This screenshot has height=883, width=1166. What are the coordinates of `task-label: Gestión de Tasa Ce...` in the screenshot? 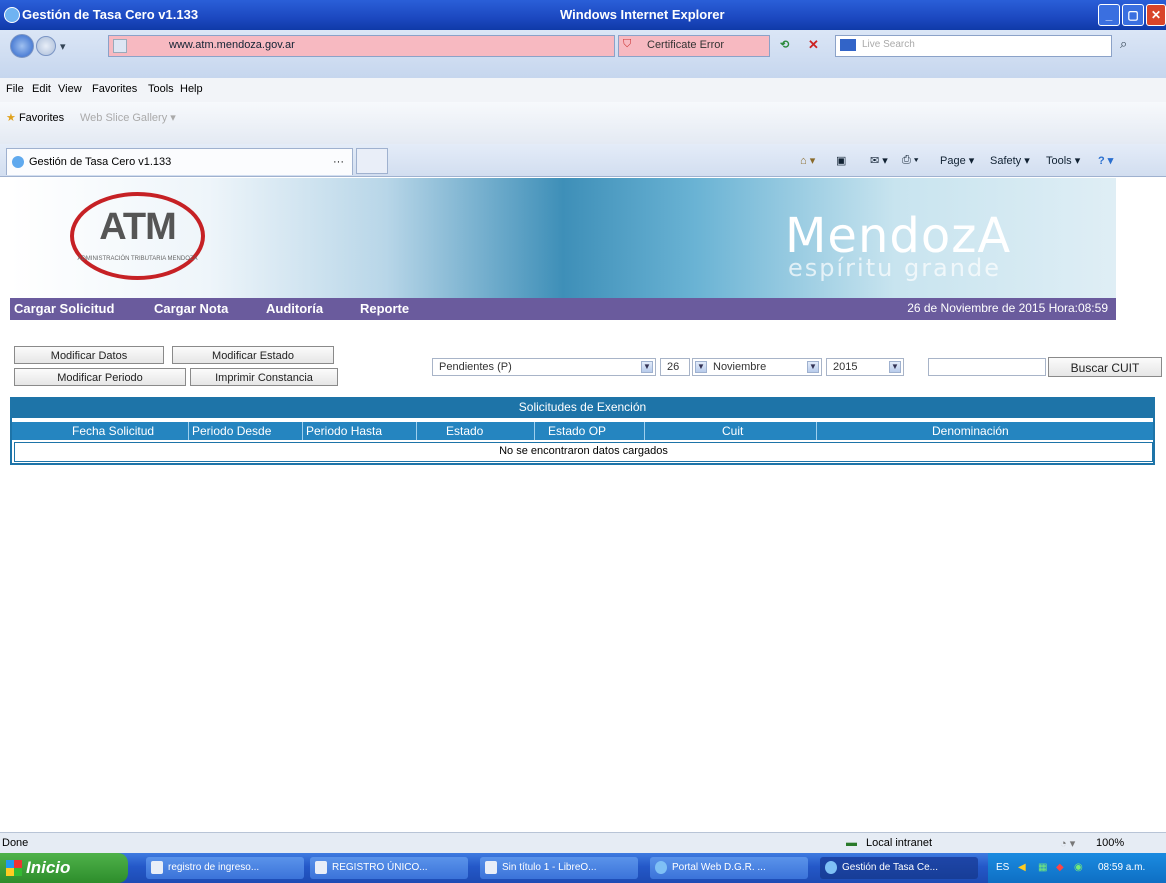 It's located at (890, 867).